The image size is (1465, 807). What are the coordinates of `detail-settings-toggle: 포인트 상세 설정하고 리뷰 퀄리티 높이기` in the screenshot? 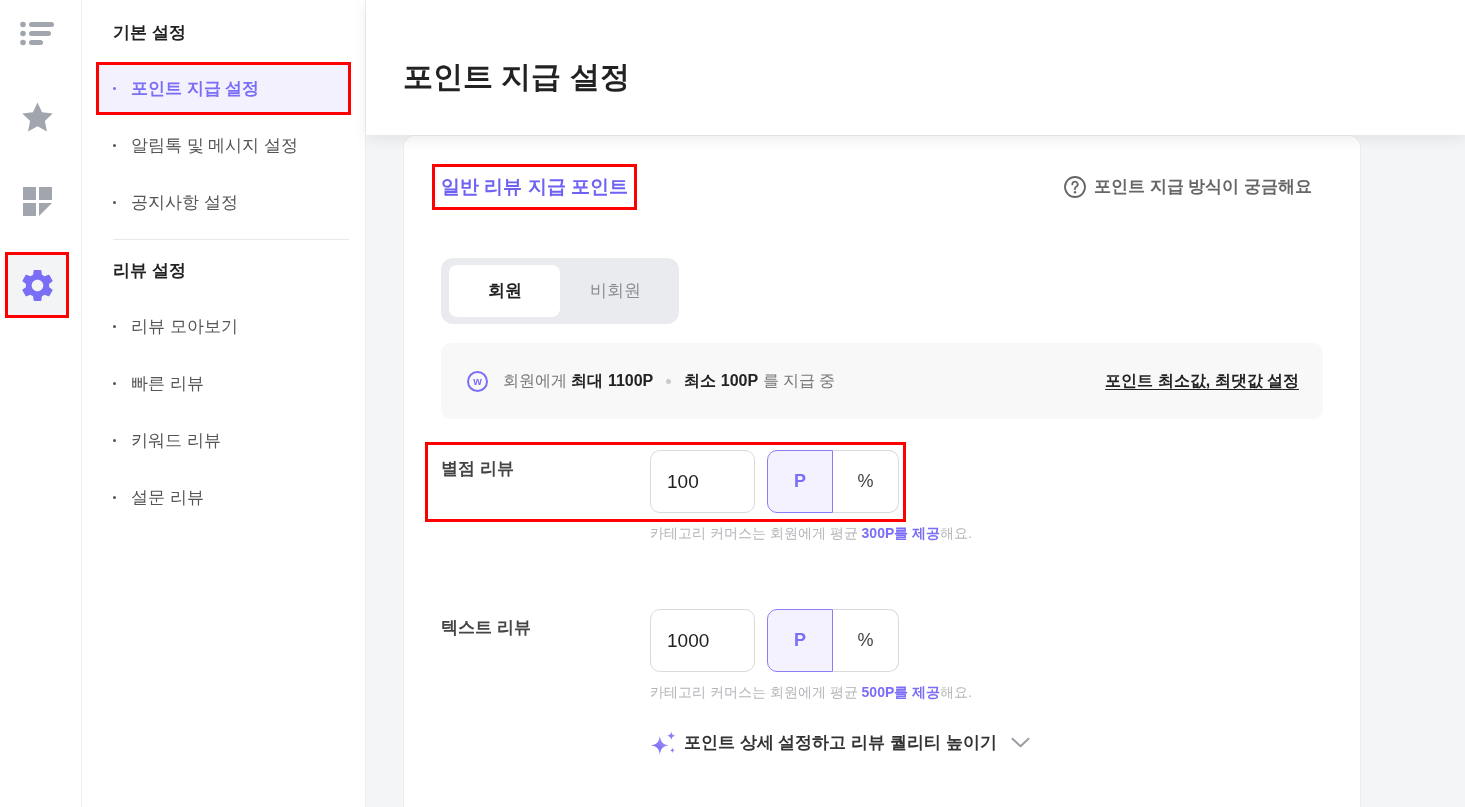 It's located at (840, 743).